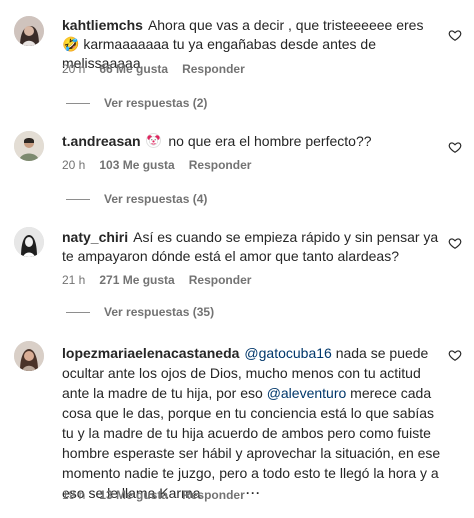 The height and width of the screenshot is (518, 474). Describe the element at coordinates (270, 141) in the screenshot. I see `comment-text: no que era el hombre perfecto??` at that location.